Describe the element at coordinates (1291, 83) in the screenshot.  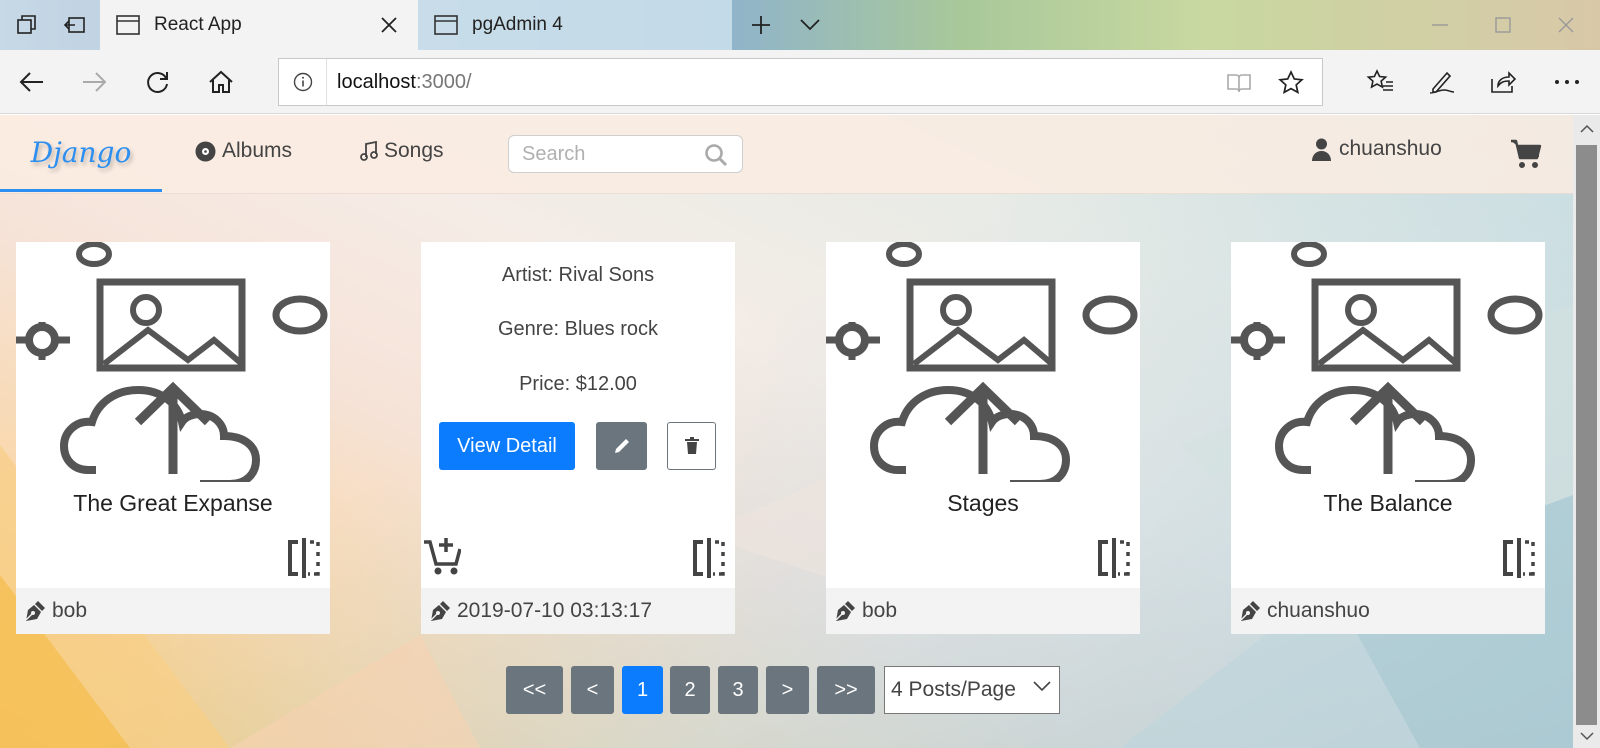
I see `favorite-star-icon` at that location.